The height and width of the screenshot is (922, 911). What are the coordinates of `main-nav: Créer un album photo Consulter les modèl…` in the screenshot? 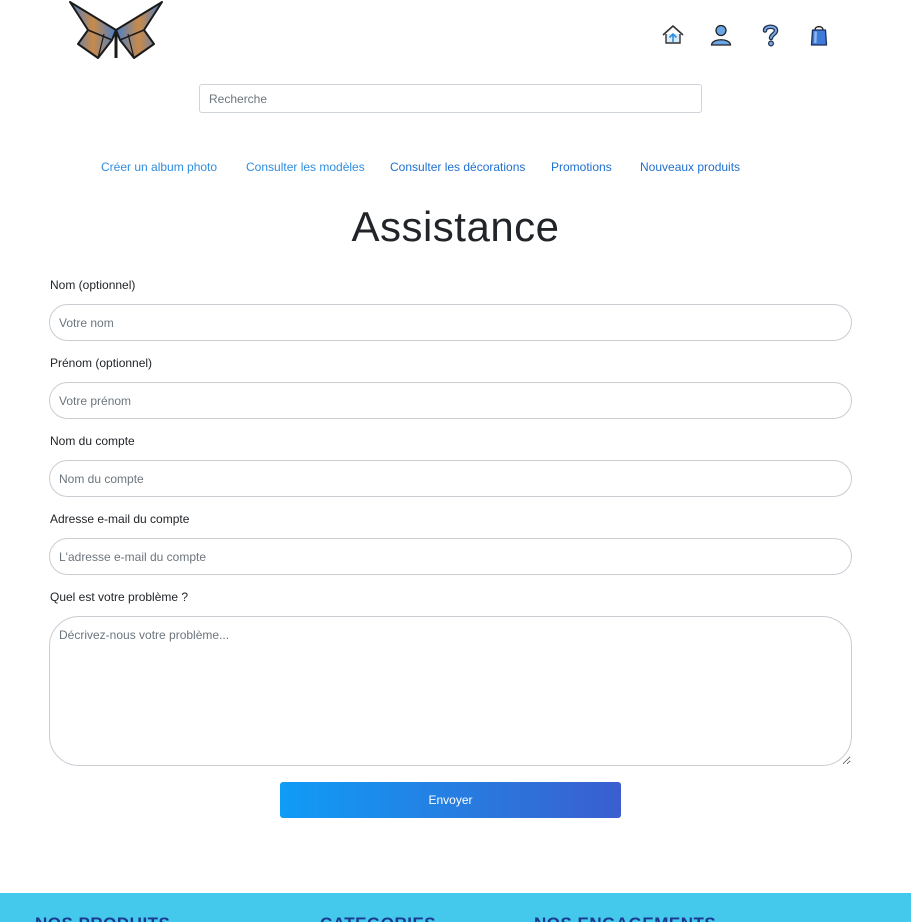 It's located at (455, 169).